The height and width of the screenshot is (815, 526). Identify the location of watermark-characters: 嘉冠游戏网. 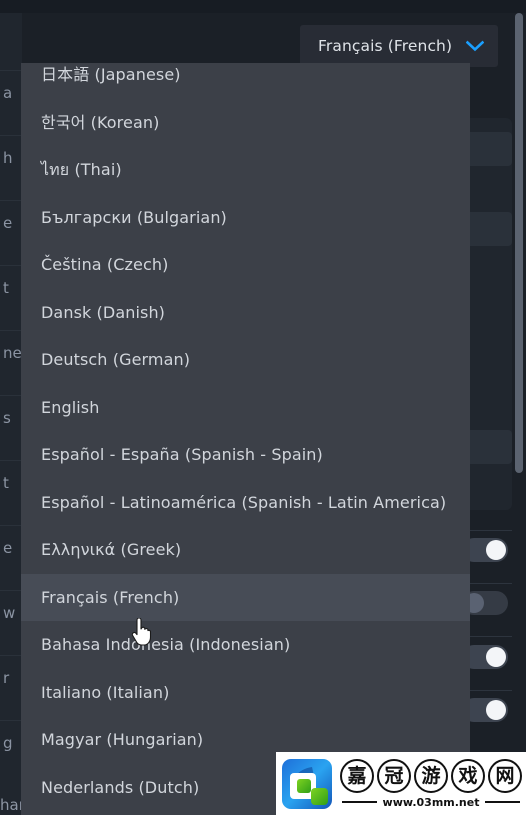
(431, 775).